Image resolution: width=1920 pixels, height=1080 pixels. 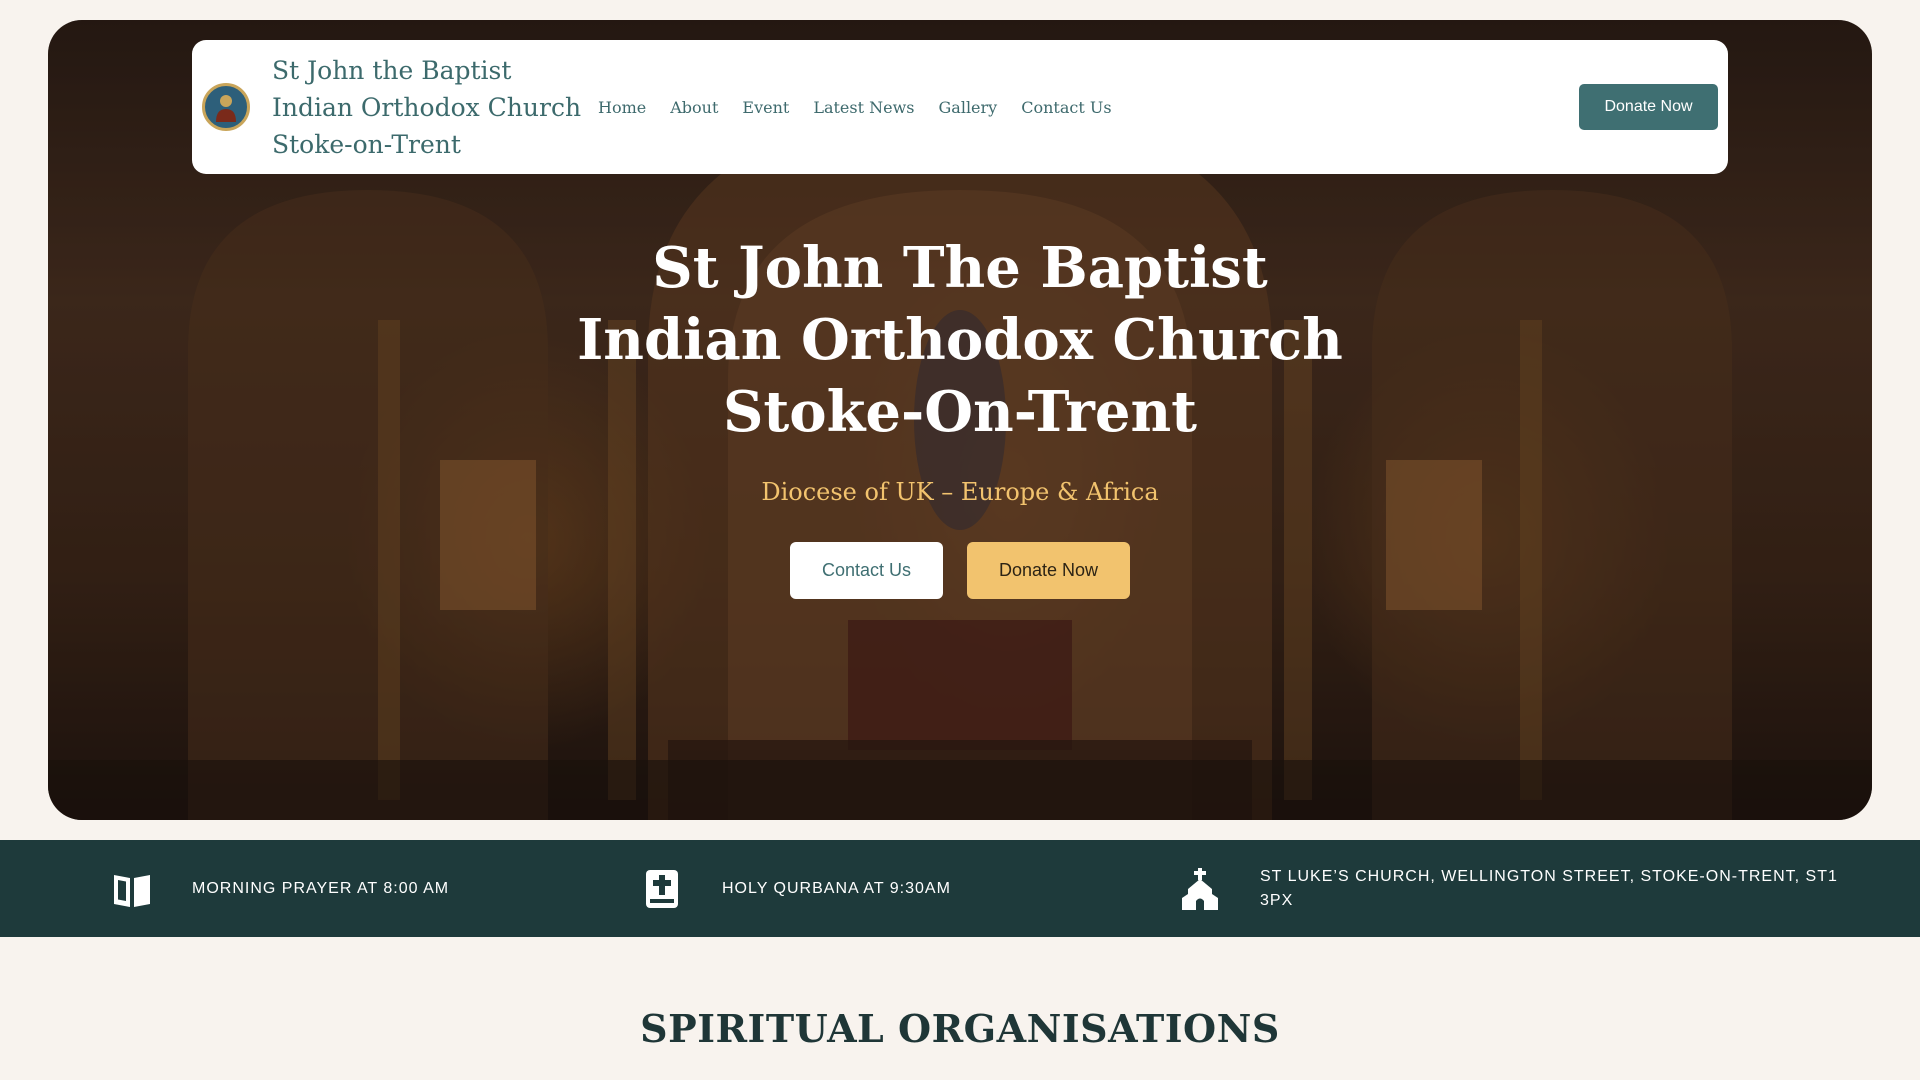 I want to click on site-title-line: St John the Baptist, so click(x=392, y=70).